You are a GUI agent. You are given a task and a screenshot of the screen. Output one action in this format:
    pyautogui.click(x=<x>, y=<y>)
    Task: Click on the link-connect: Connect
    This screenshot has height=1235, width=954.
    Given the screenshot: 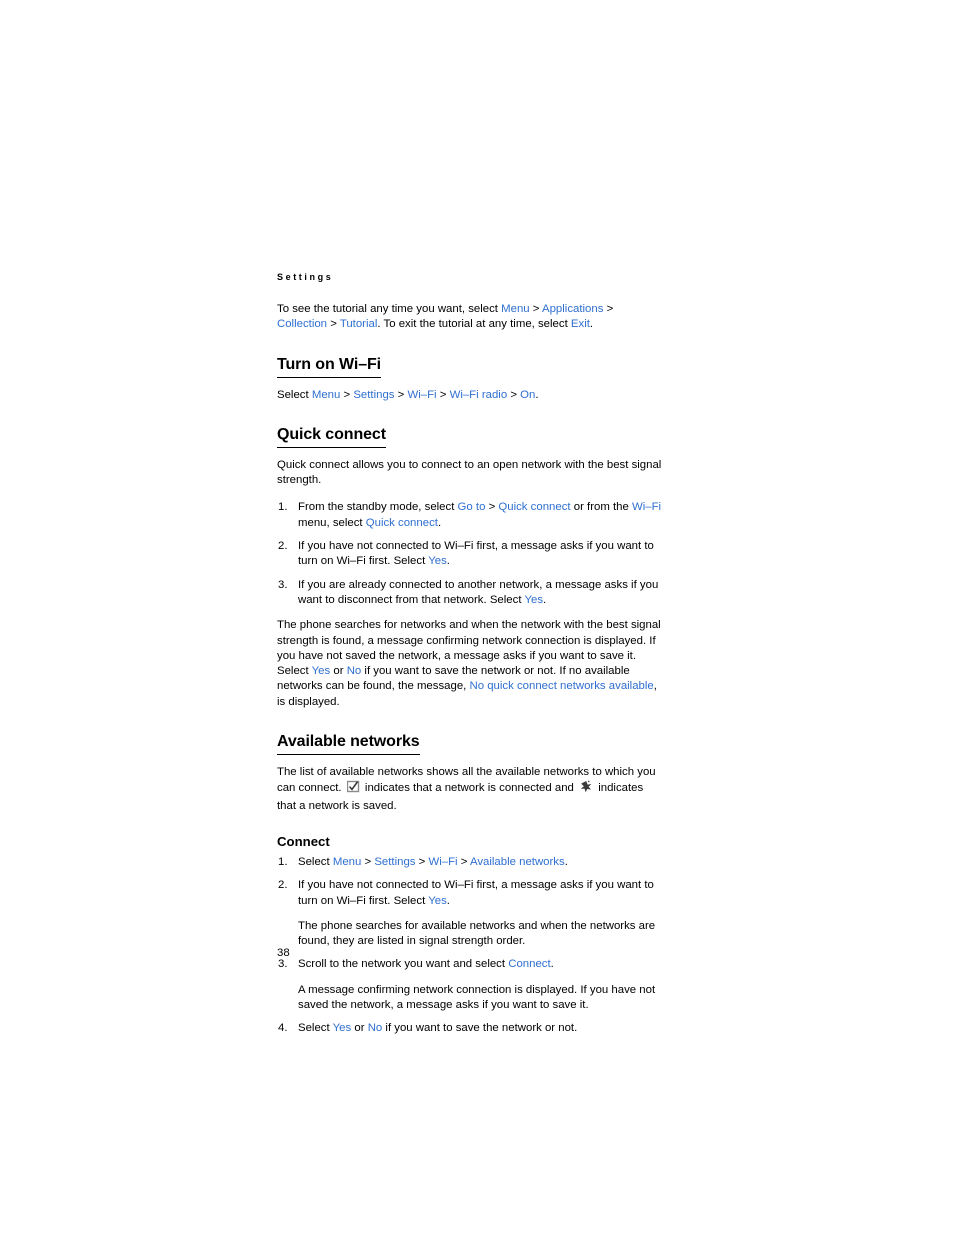 What is the action you would take?
    pyautogui.click(x=529, y=964)
    